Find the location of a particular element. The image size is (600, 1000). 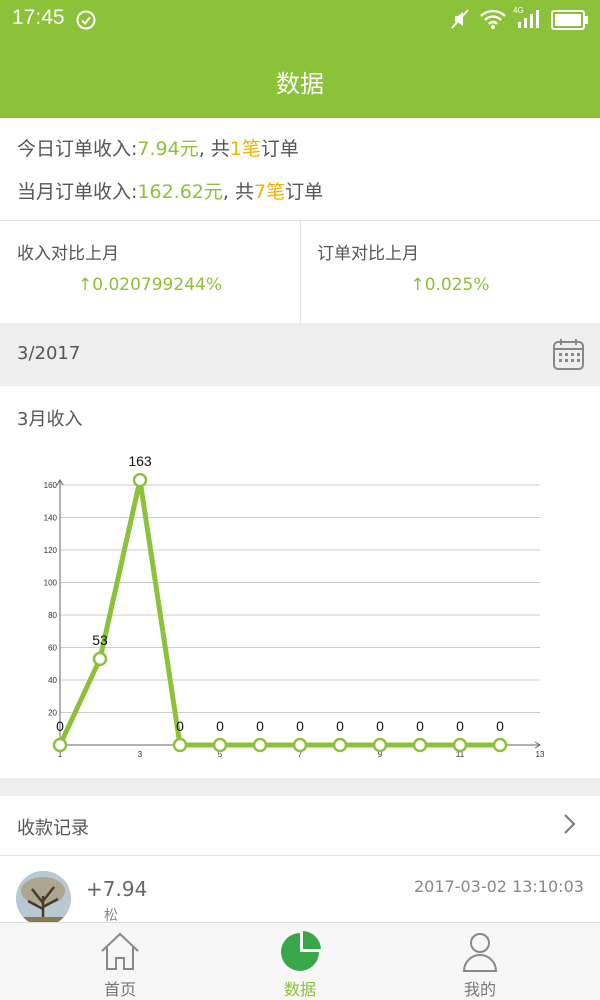

avatar is located at coordinates (43, 898).